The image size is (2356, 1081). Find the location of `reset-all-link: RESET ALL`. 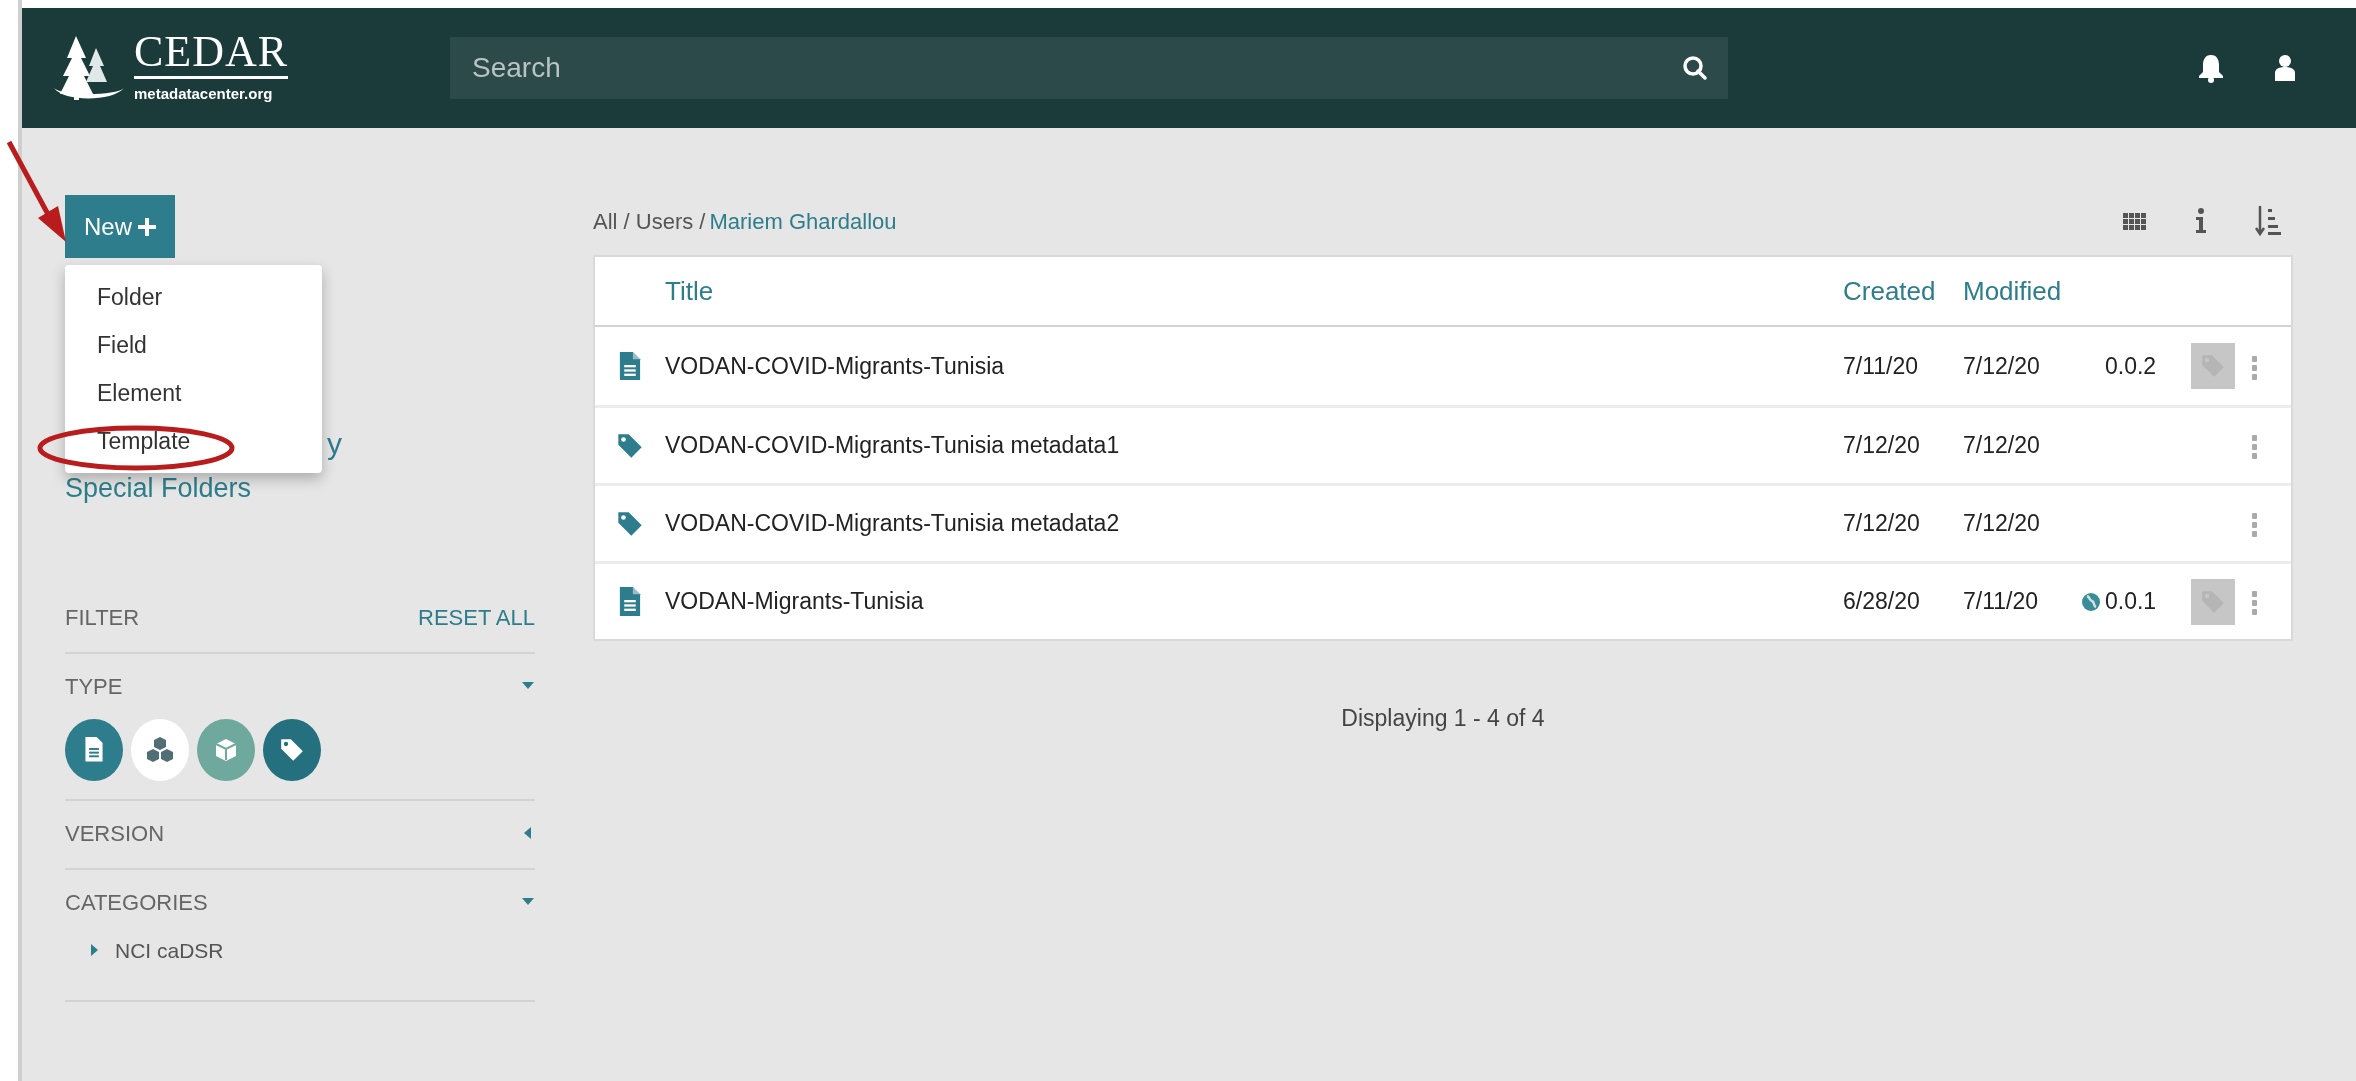

reset-all-link: RESET ALL is located at coordinates (476, 617).